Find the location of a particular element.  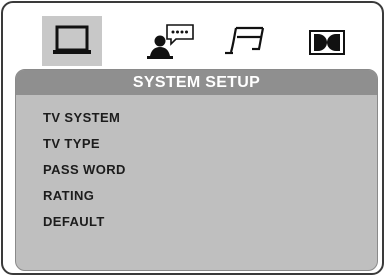

dolby-icon is located at coordinates (327, 42).